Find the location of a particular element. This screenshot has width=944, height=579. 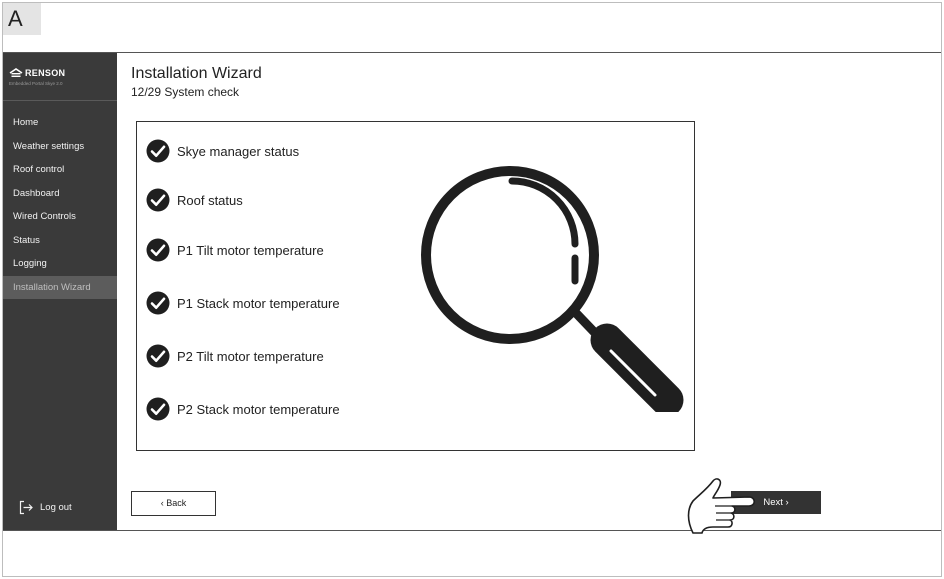

brand-logo: RENSON Embedded Portal Skye 2.0 is located at coordinates (60, 77).